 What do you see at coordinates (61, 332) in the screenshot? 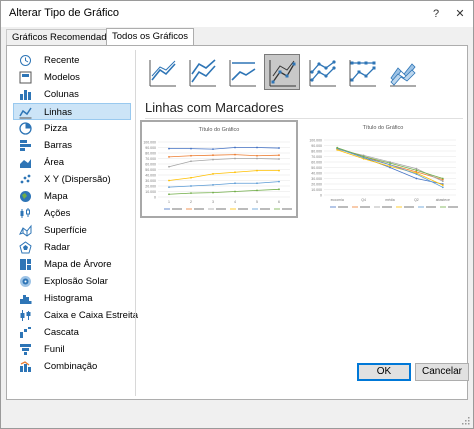
I see `sidebar-item-label: Cascata` at bounding box center [61, 332].